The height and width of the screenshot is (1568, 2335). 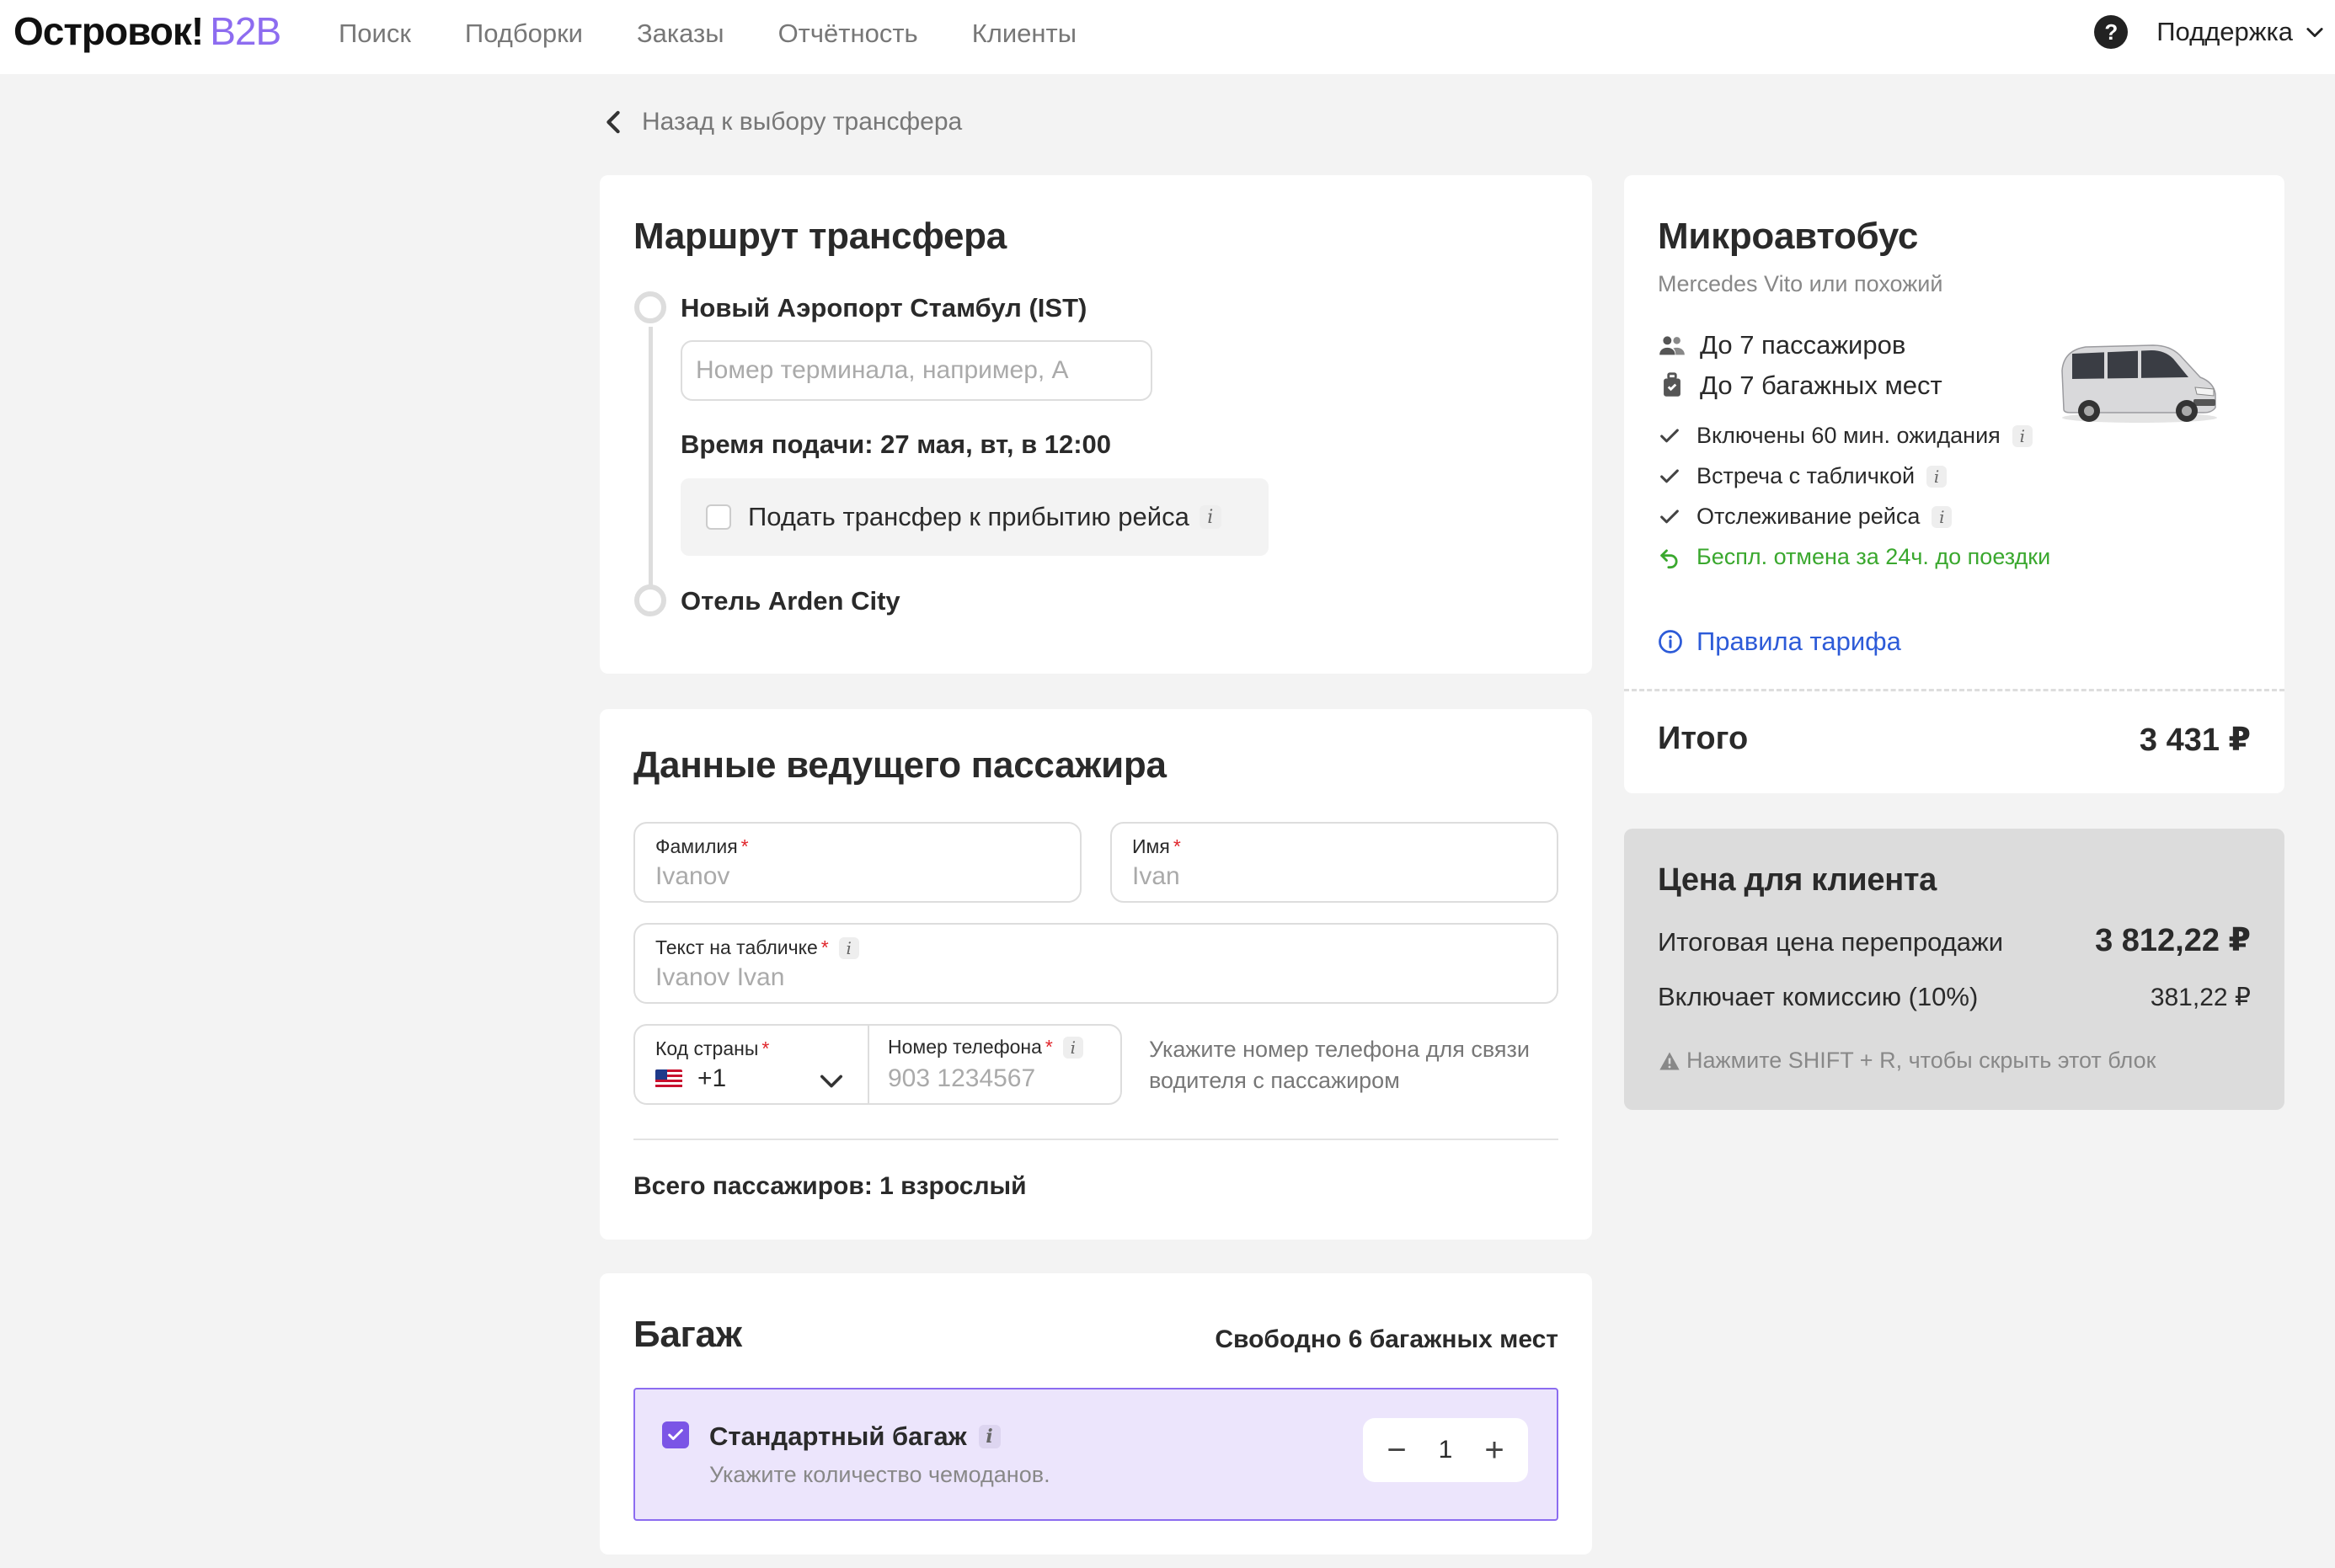 I want to click on capacity-passengers: До 7 пассажиров, so click(x=1781, y=345).